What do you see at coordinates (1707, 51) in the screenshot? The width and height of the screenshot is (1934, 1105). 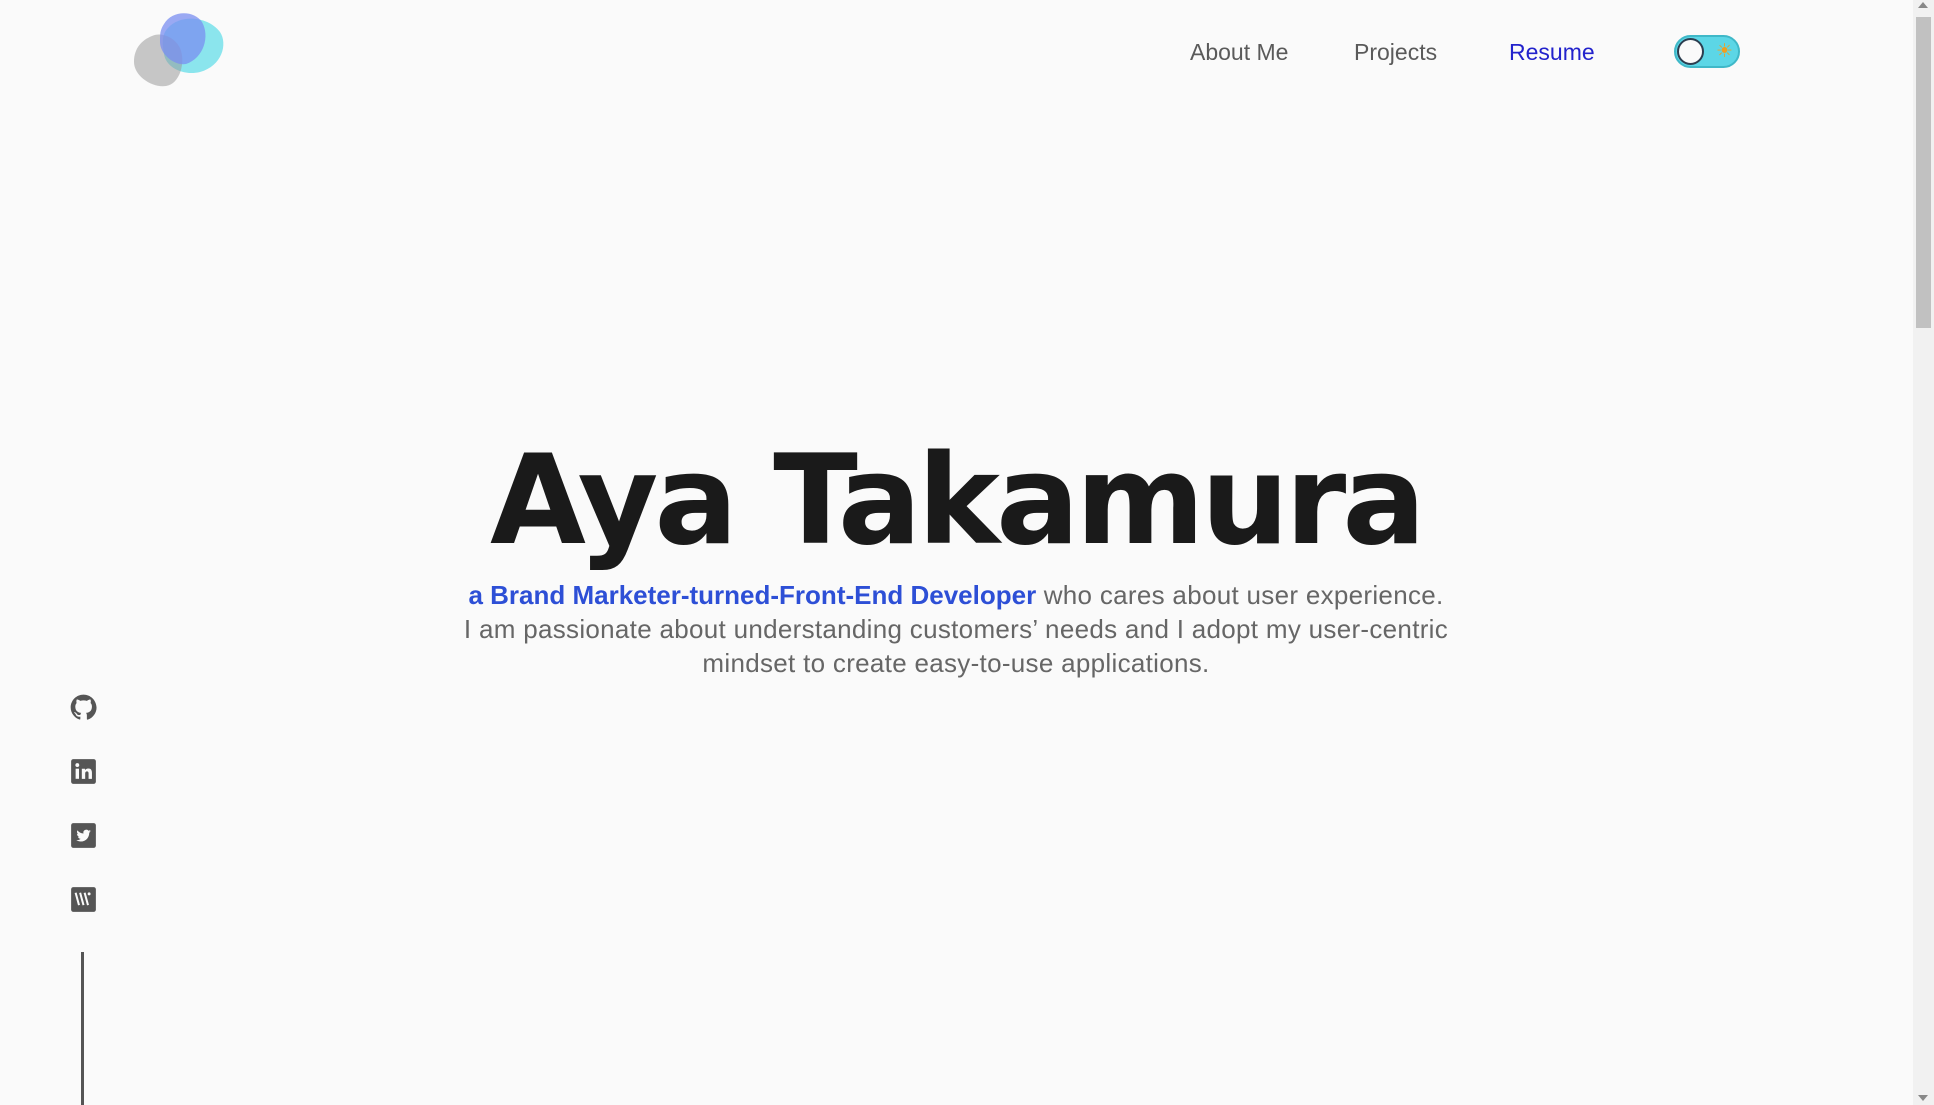 I see `theme-toggle: ☀` at bounding box center [1707, 51].